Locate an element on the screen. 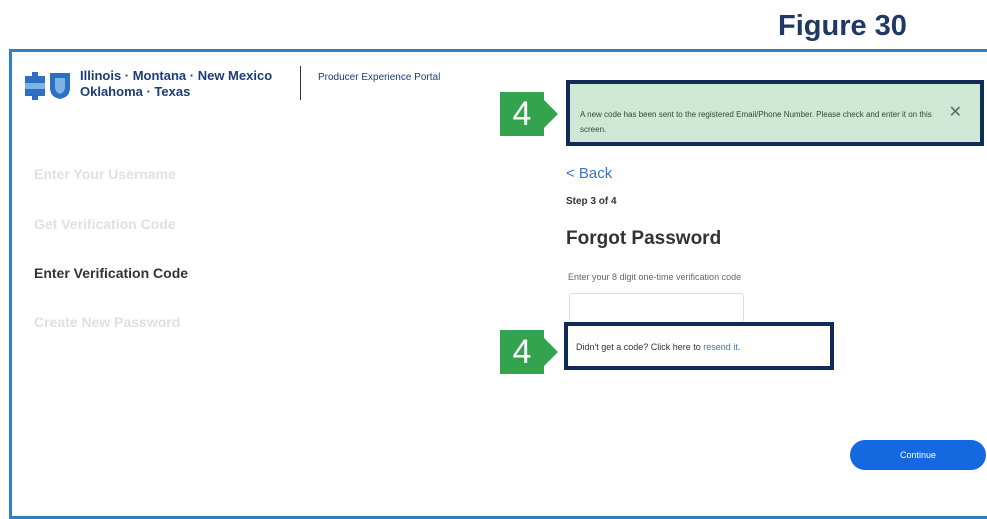 This screenshot has width=987, height=519. callout-badge-alert: 4 is located at coordinates (522, 114).